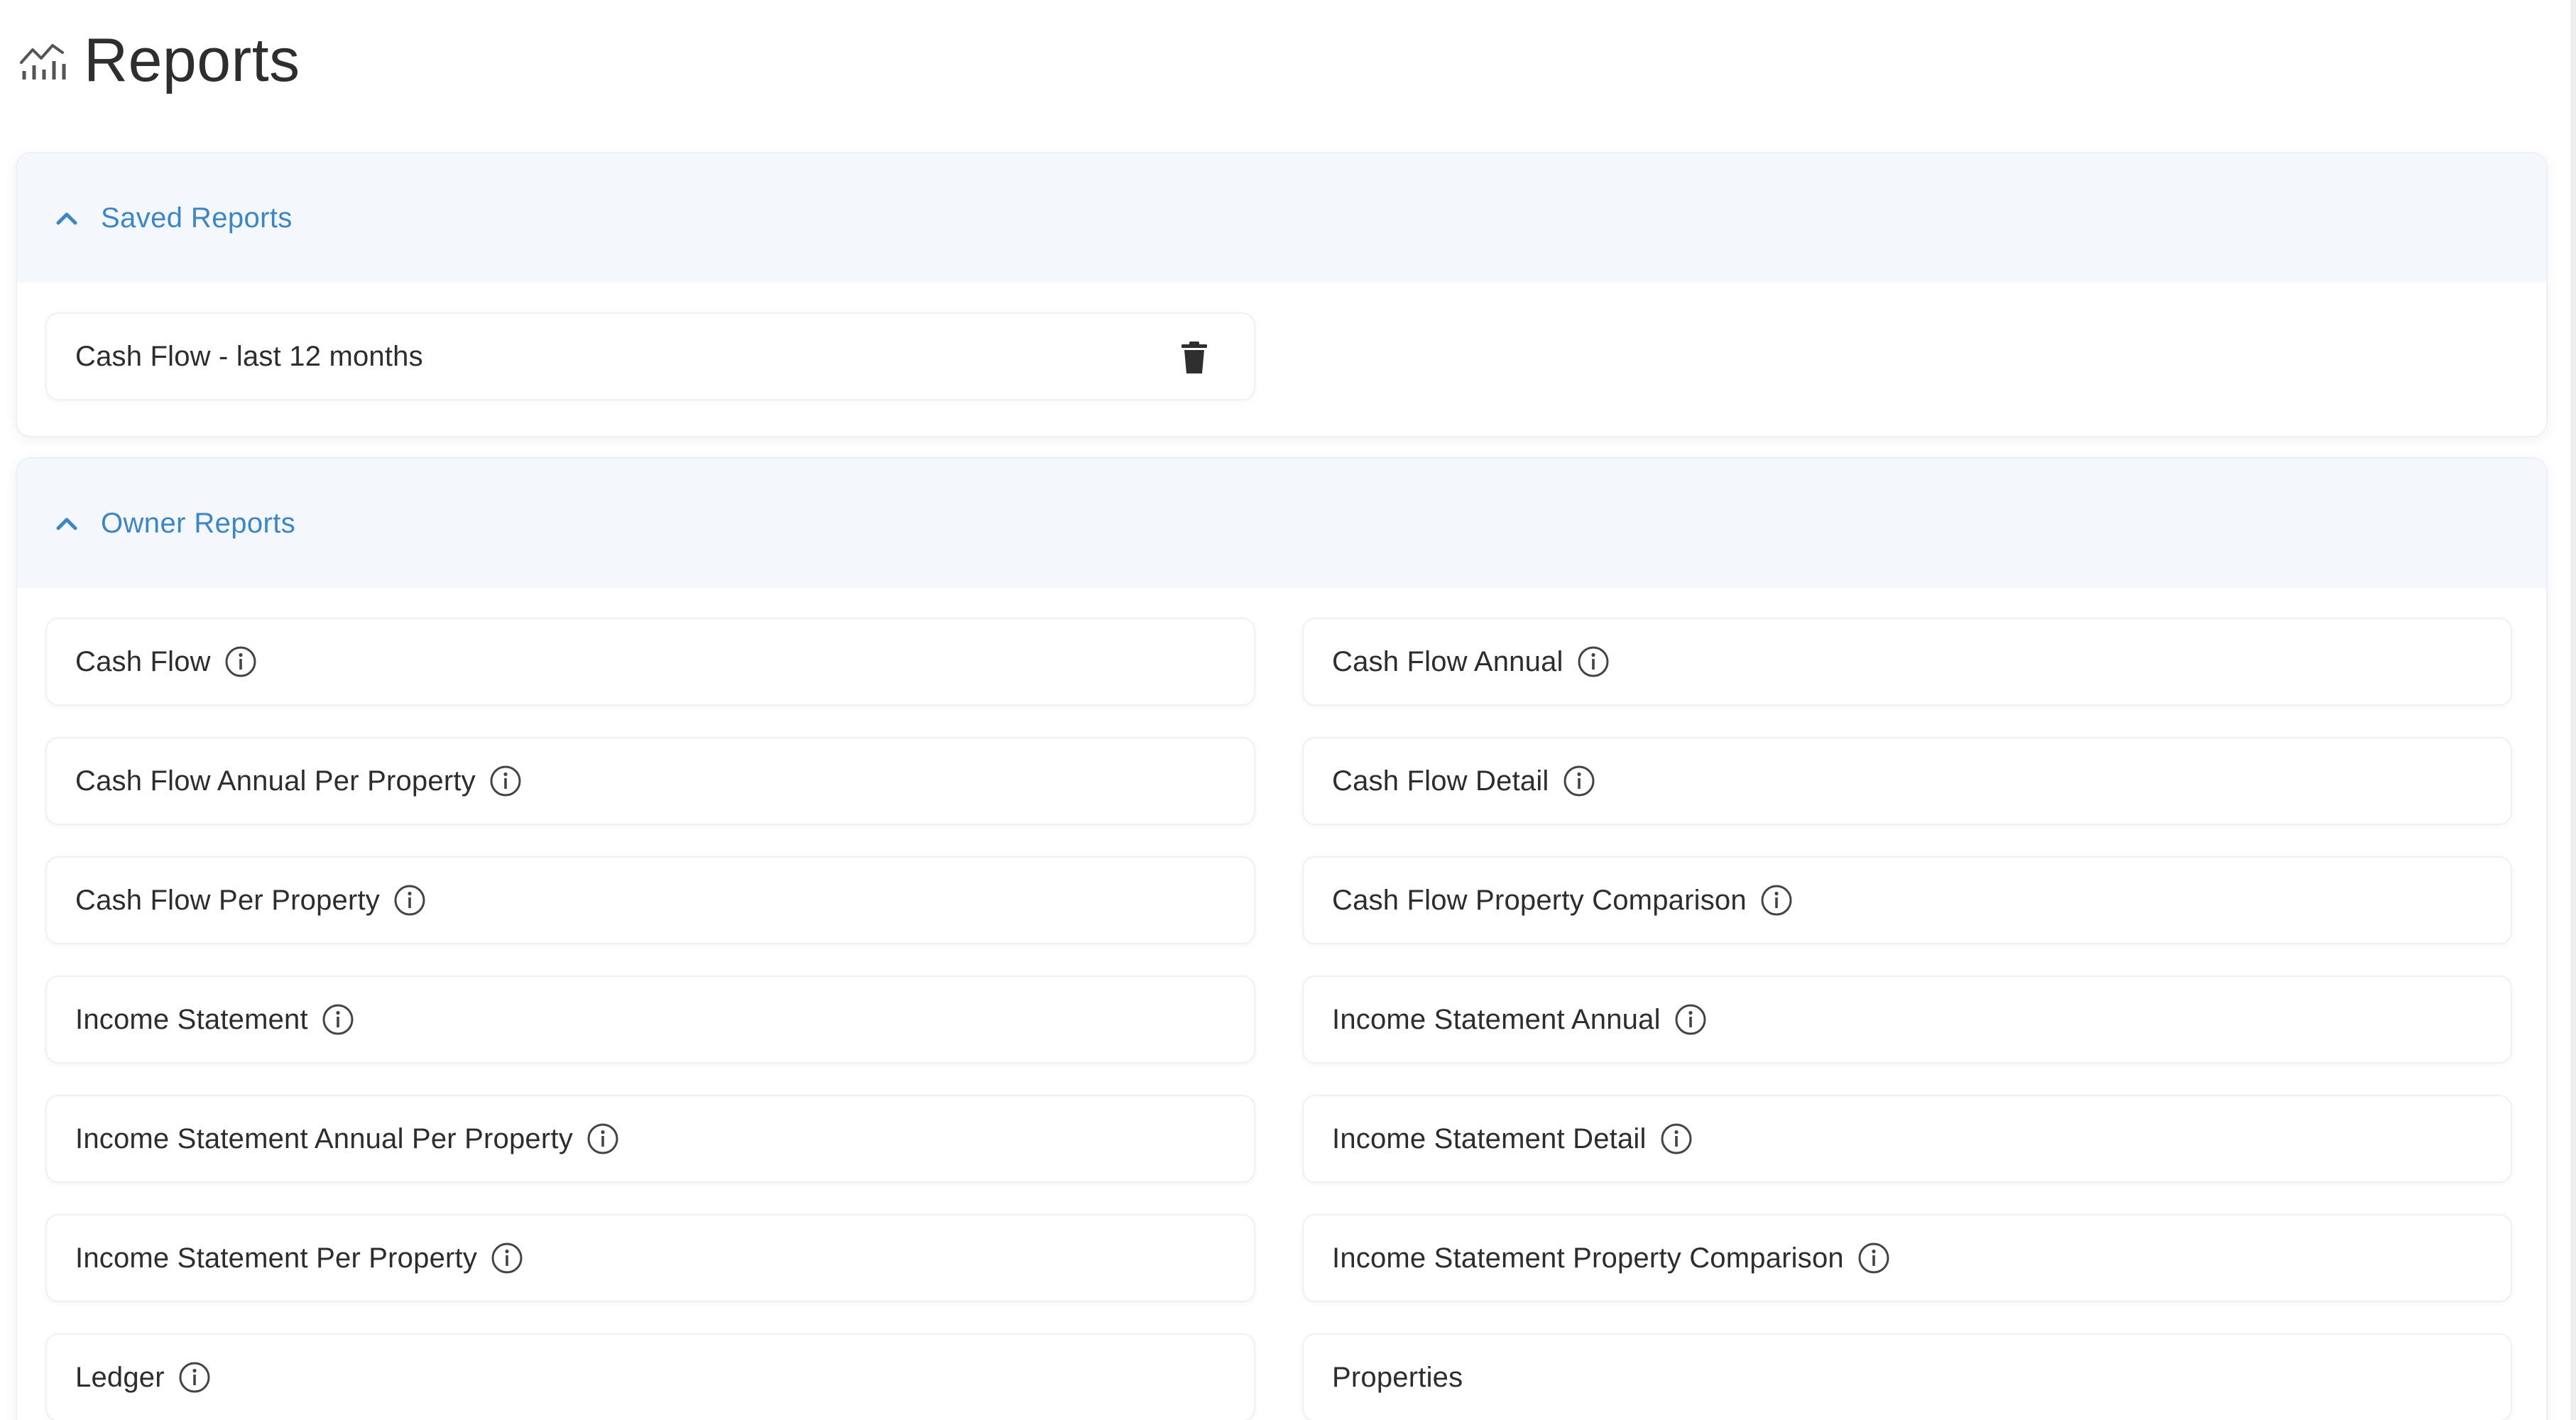 Image resolution: width=2576 pixels, height=1420 pixels. What do you see at coordinates (1397, 1377) in the screenshot?
I see `report-label: Properties` at bounding box center [1397, 1377].